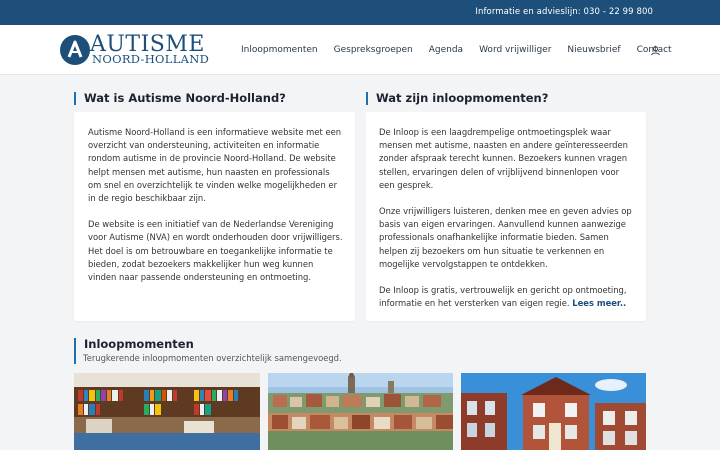 The height and width of the screenshot is (450, 720). Describe the element at coordinates (593, 51) in the screenshot. I see `nav-nieuwsbrief: Nieuwsbrief` at that location.